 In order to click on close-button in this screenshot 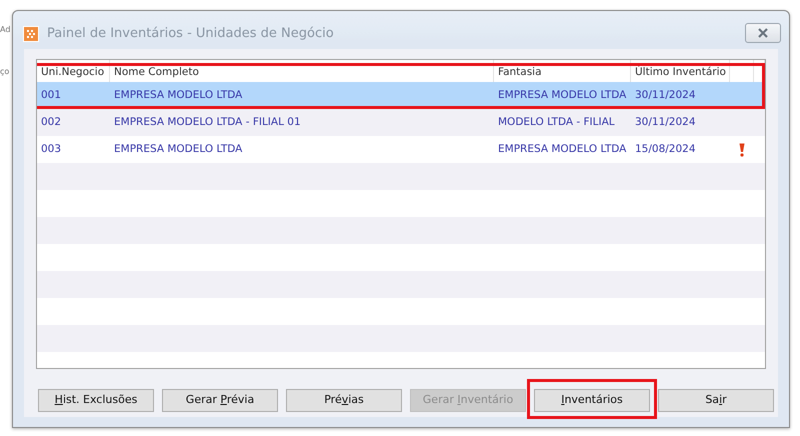, I will do `click(763, 33)`.